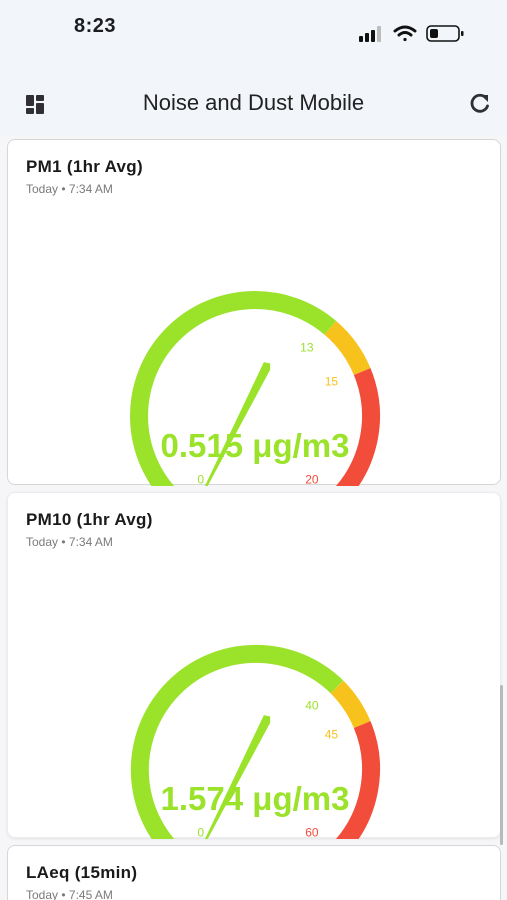  I want to click on status-bar: 8:23, so click(253, 34).